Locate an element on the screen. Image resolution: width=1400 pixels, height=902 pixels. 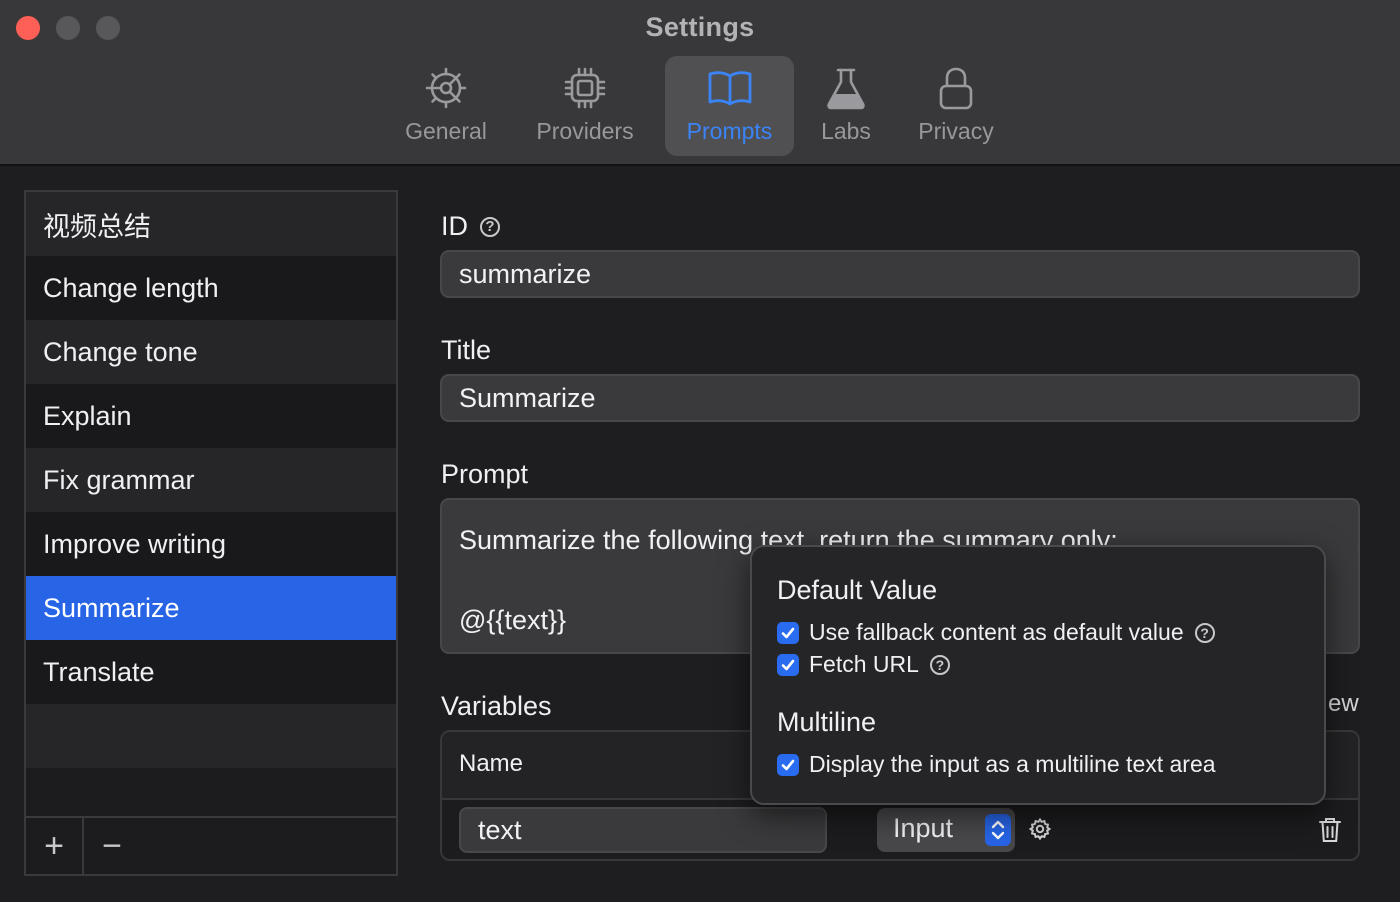
tab-general: General is located at coordinates (446, 106).